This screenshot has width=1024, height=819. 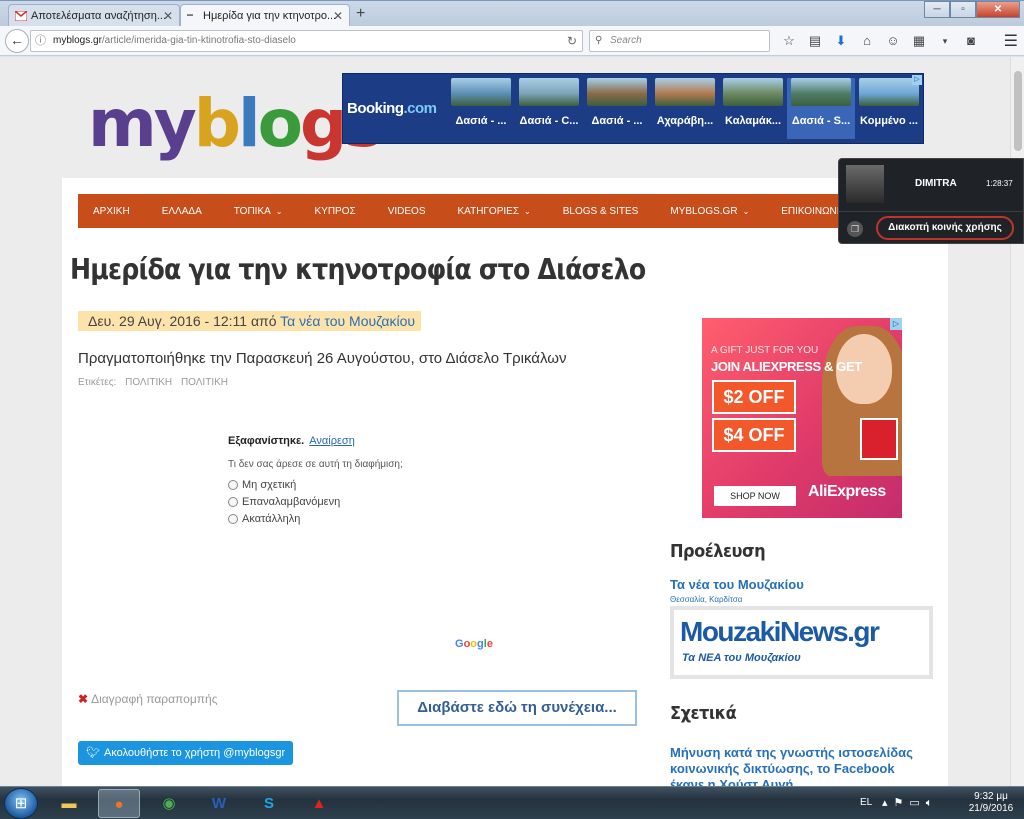 What do you see at coordinates (186, 753) in the screenshot?
I see `twitter-follow-button: 🐦︎ Ακολουθήστε το χρήστη @myblogsgr` at bounding box center [186, 753].